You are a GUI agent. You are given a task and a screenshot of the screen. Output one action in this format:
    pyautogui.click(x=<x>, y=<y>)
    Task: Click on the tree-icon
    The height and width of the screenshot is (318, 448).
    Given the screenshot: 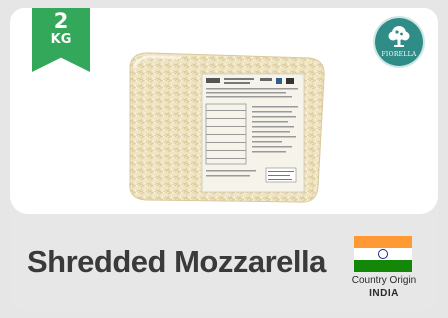 What is the action you would take?
    pyautogui.click(x=399, y=36)
    